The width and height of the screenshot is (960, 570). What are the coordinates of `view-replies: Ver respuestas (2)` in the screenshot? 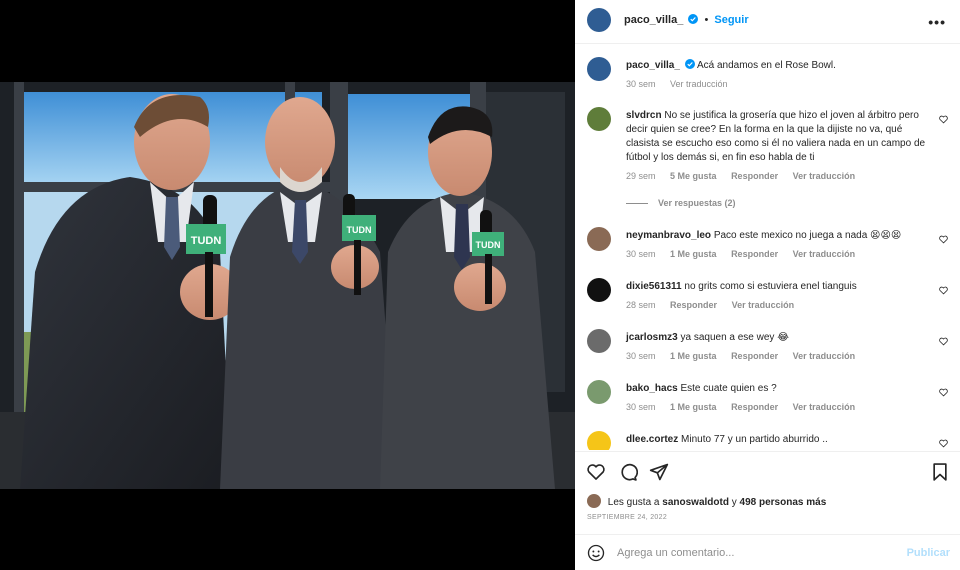 It's located at (687, 203).